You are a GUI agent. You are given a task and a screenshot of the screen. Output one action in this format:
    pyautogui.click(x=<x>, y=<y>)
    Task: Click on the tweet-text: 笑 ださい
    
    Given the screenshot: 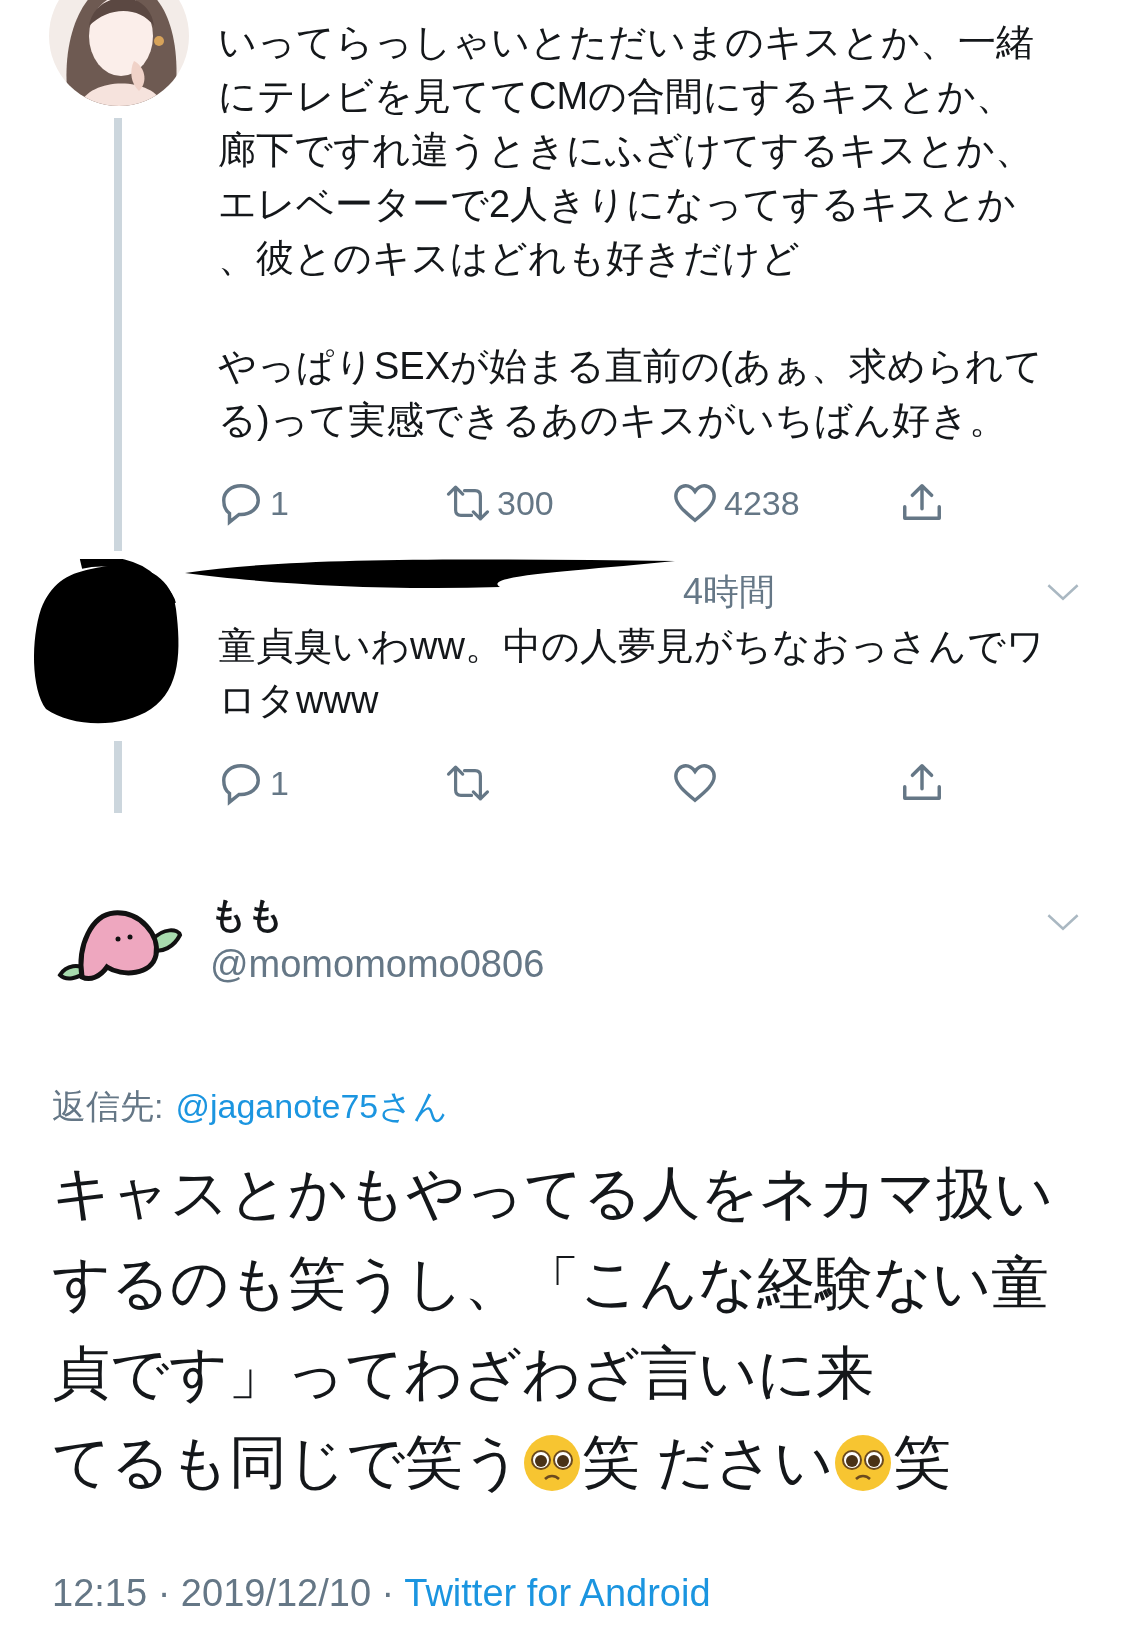 What is the action you would take?
    pyautogui.click(x=708, y=1462)
    